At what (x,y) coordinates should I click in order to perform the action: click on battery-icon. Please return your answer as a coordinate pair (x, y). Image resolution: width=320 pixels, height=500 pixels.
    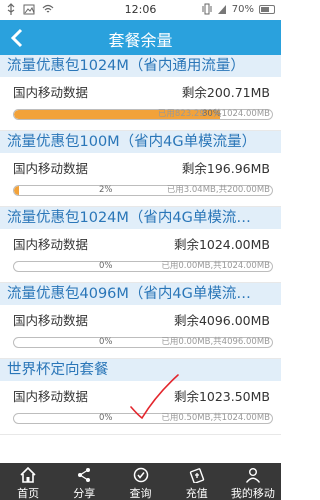
    Looking at the image, I should click on (267, 9).